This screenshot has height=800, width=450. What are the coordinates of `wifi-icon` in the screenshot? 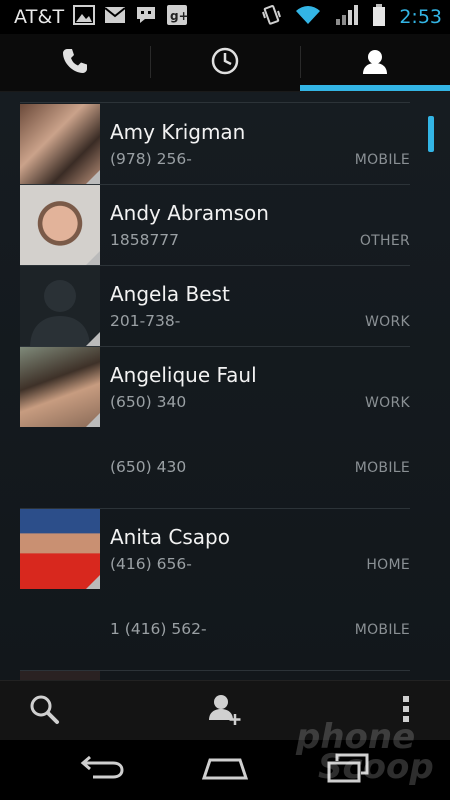 It's located at (308, 17).